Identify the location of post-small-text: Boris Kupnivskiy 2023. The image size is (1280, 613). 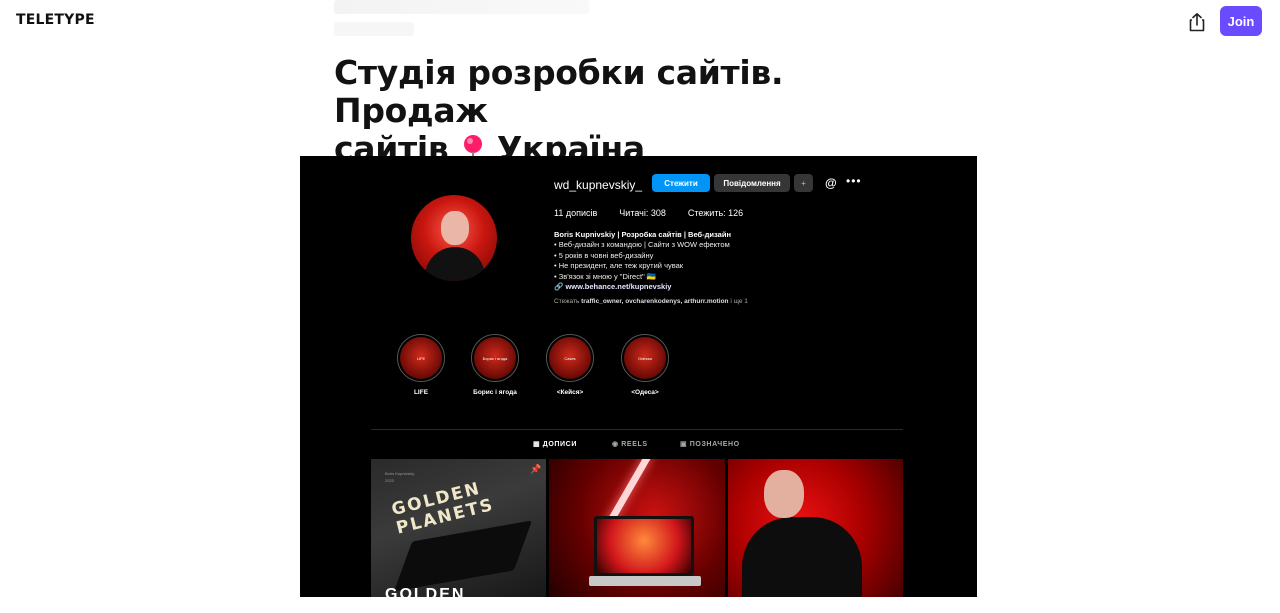
(400, 477).